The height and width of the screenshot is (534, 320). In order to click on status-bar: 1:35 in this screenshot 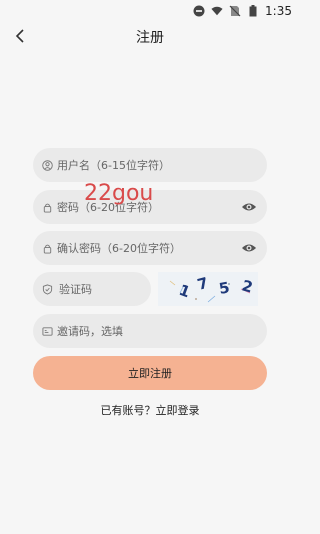, I will do `click(150, 11)`.